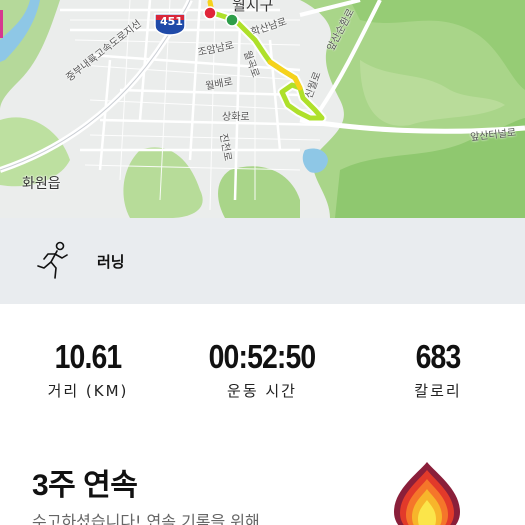 Image resolution: width=525 pixels, height=525 pixels. What do you see at coordinates (111, 262) in the screenshot?
I see `activity-type-label: 러닝` at bounding box center [111, 262].